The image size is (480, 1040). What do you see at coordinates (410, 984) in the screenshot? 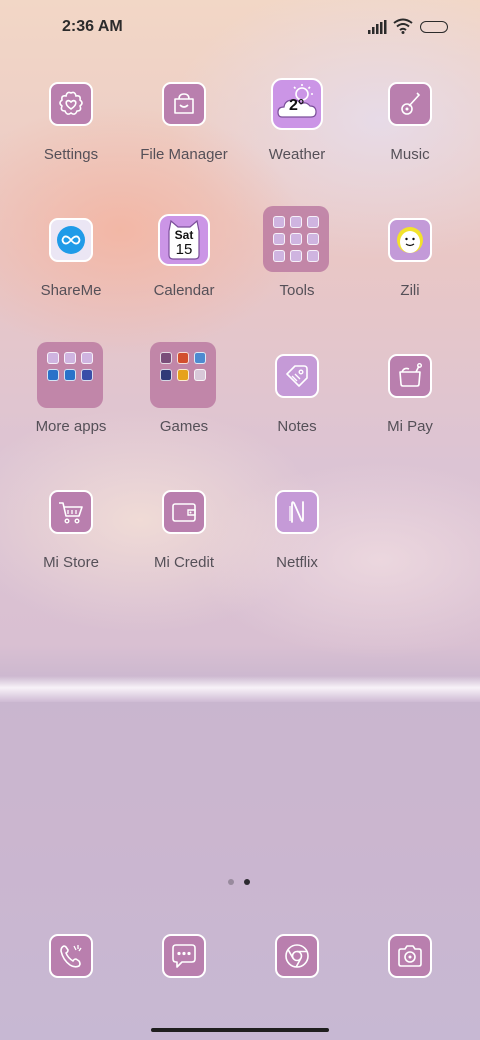
I see `dock-camera` at bounding box center [410, 984].